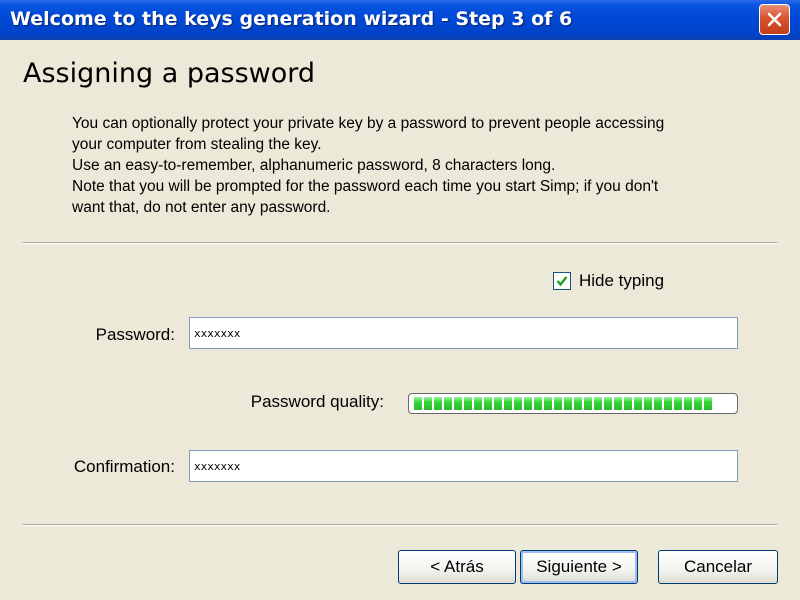  What do you see at coordinates (718, 567) in the screenshot?
I see `cancel-button: Cancelar` at bounding box center [718, 567].